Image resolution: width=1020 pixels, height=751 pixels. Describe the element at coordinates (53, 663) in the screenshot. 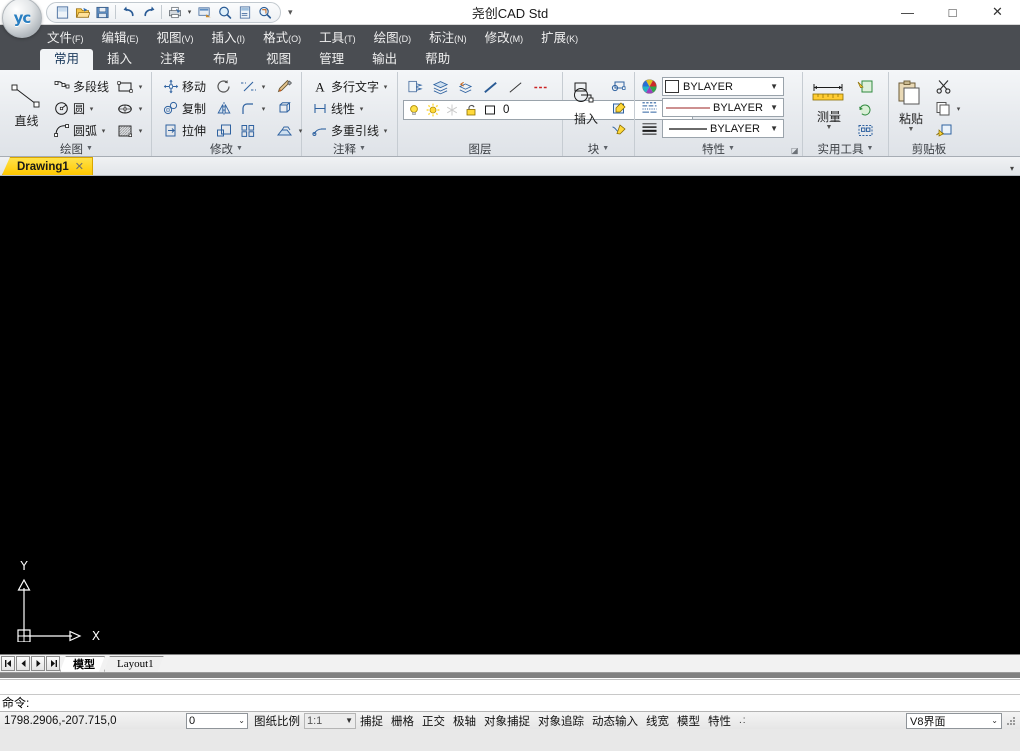

I see `last-tab-button` at that location.